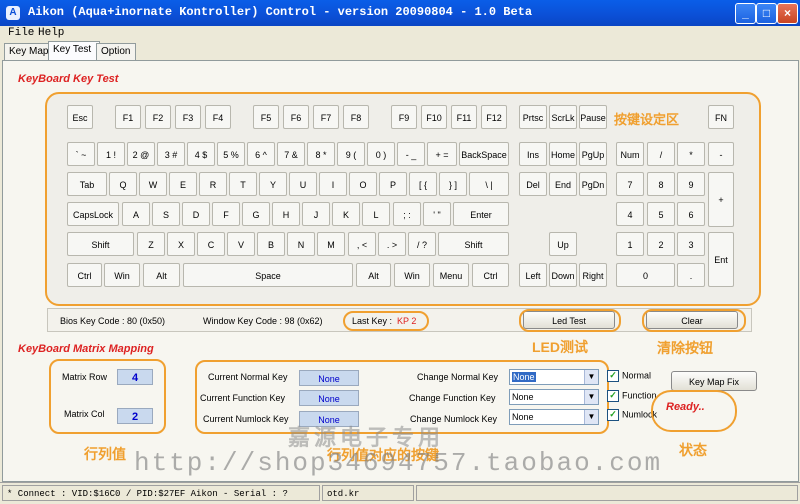 The image size is (800, 504). Describe the element at coordinates (563, 244) in the screenshot. I see `key-up: Up` at that location.